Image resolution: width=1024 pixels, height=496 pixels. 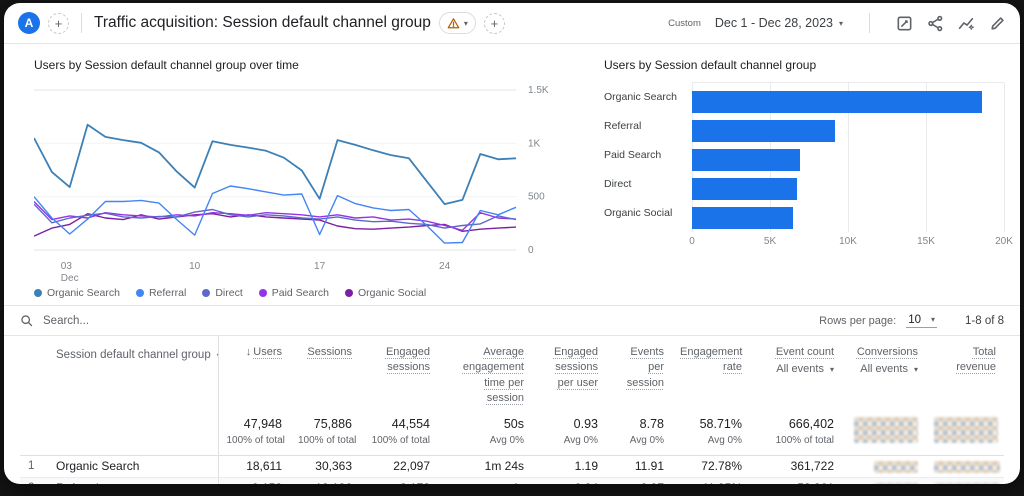 I want to click on x-tick-label: 20K, so click(x=1004, y=241).